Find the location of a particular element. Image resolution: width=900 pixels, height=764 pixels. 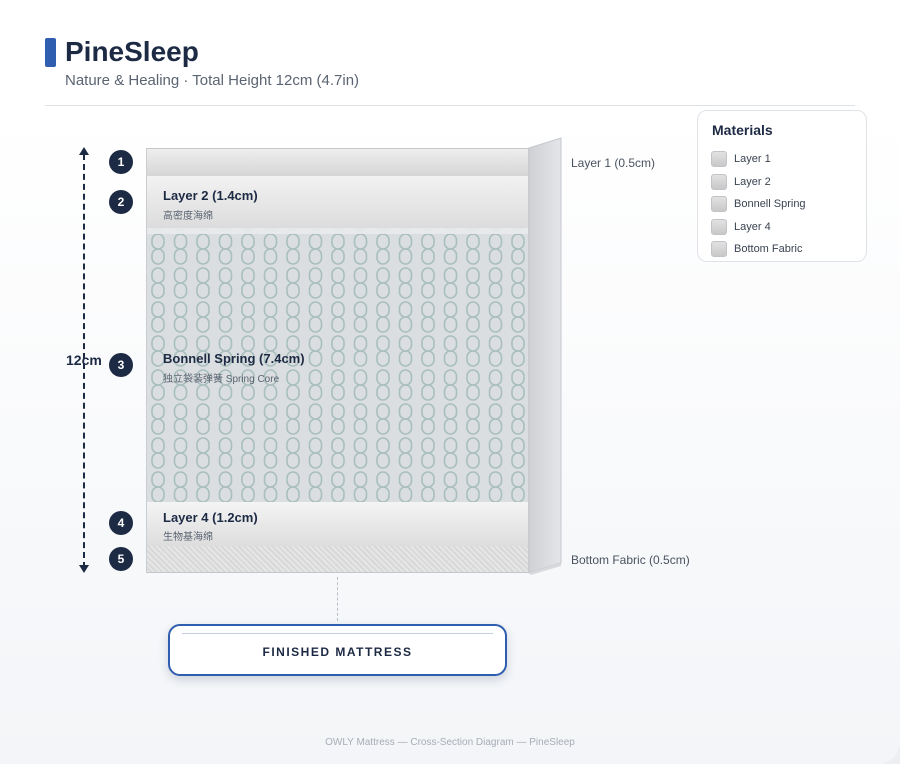

layer-4: Layer 4 (1.2cm) 生物基海绵 is located at coordinates (337, 524).